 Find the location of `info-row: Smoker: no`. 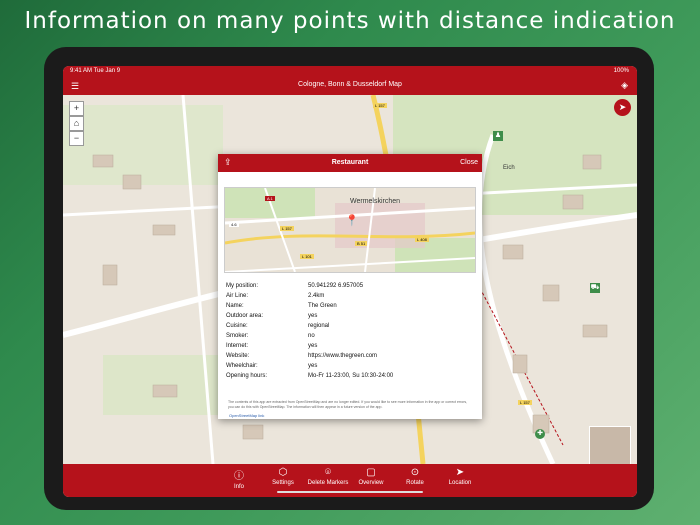

info-row: Smoker: no is located at coordinates (270, 336).